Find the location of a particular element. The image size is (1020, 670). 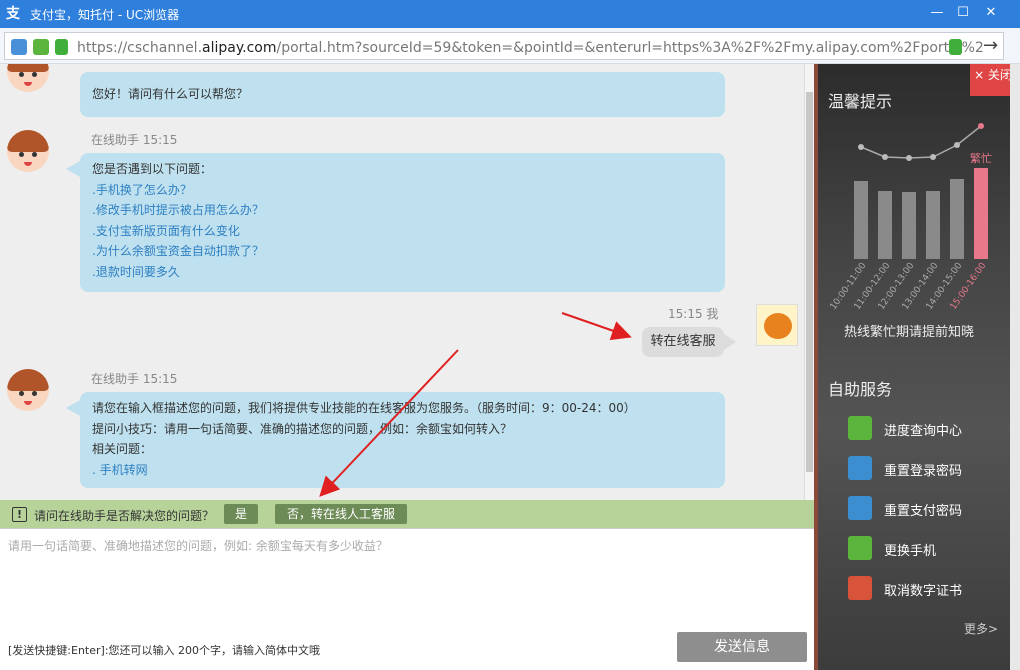

scroll-thumb is located at coordinates (809, 282).